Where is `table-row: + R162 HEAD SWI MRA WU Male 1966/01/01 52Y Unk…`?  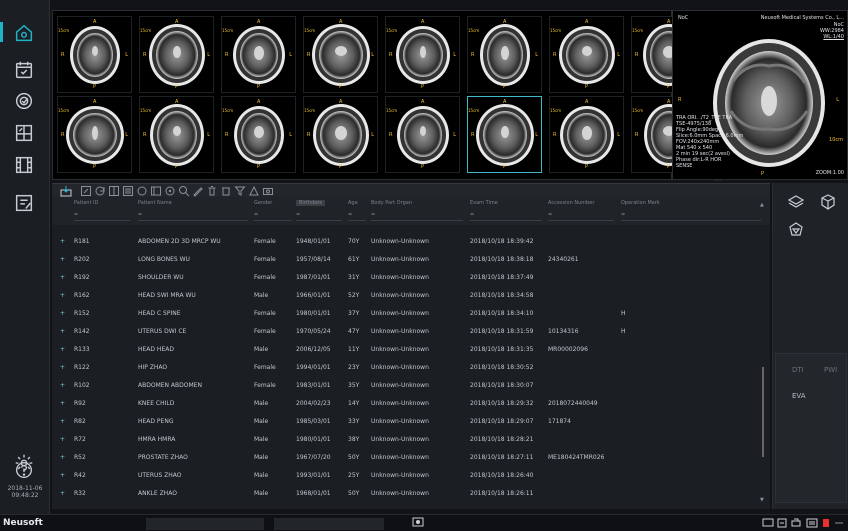 table-row: + R162 HEAD SWI MRA WU Male 1966/01/01 52Y Unk… is located at coordinates (411, 296).